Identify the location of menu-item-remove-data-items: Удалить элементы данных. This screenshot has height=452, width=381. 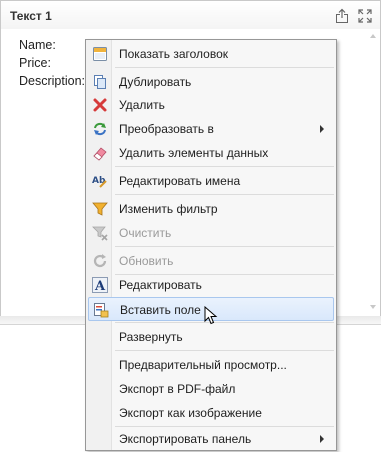
(211, 153).